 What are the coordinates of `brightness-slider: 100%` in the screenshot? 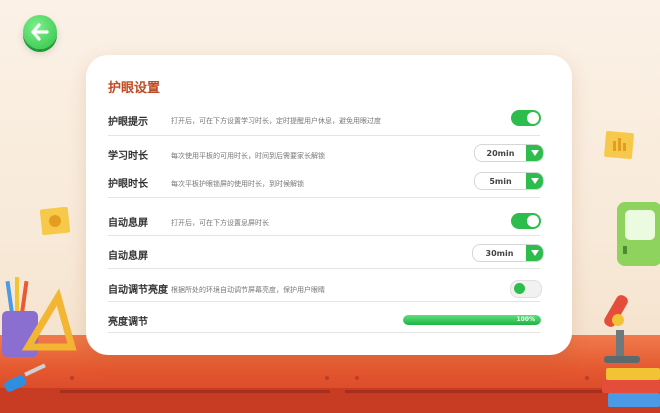 It's located at (472, 320).